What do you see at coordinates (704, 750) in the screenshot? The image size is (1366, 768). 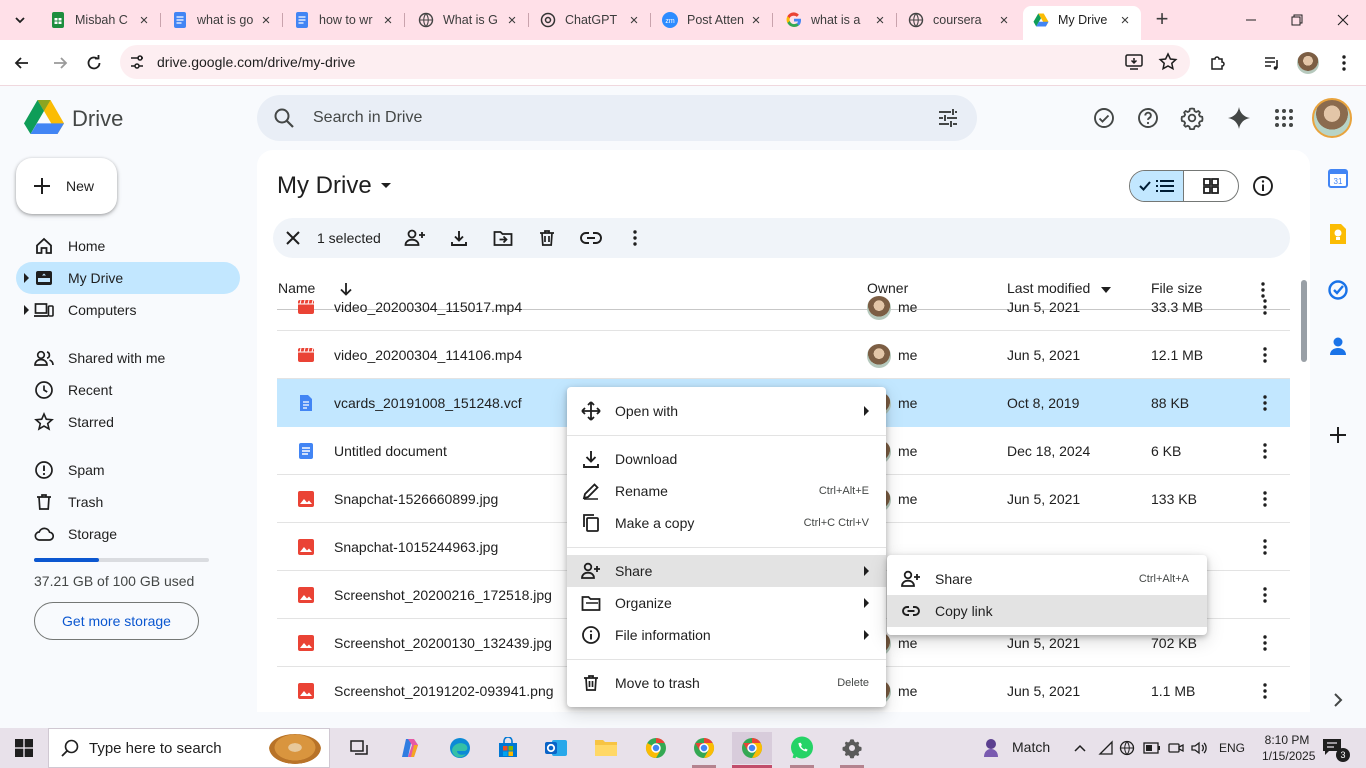 I see `chrome-app` at bounding box center [704, 750].